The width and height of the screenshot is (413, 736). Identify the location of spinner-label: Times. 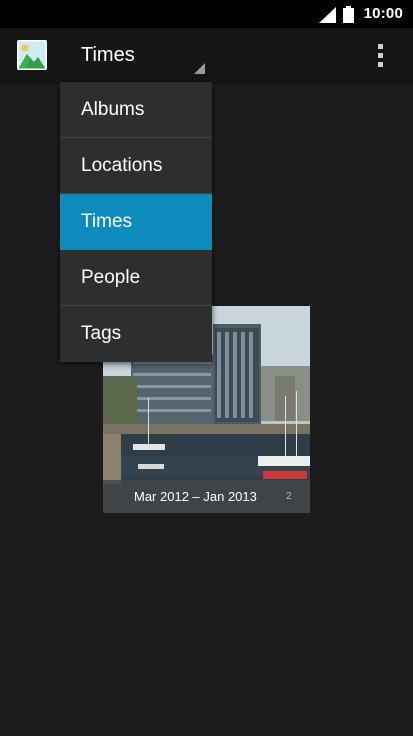
(108, 55).